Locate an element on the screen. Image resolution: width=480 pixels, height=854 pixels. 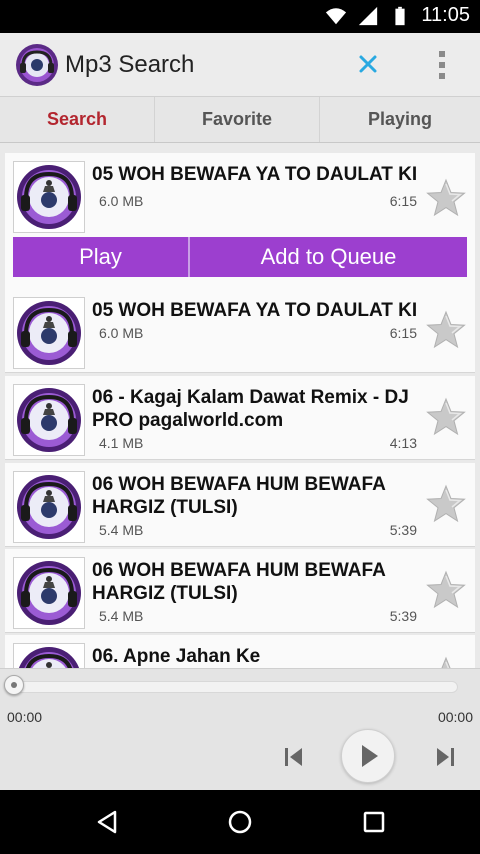
tab-favorite: Favorite is located at coordinates (237, 119).